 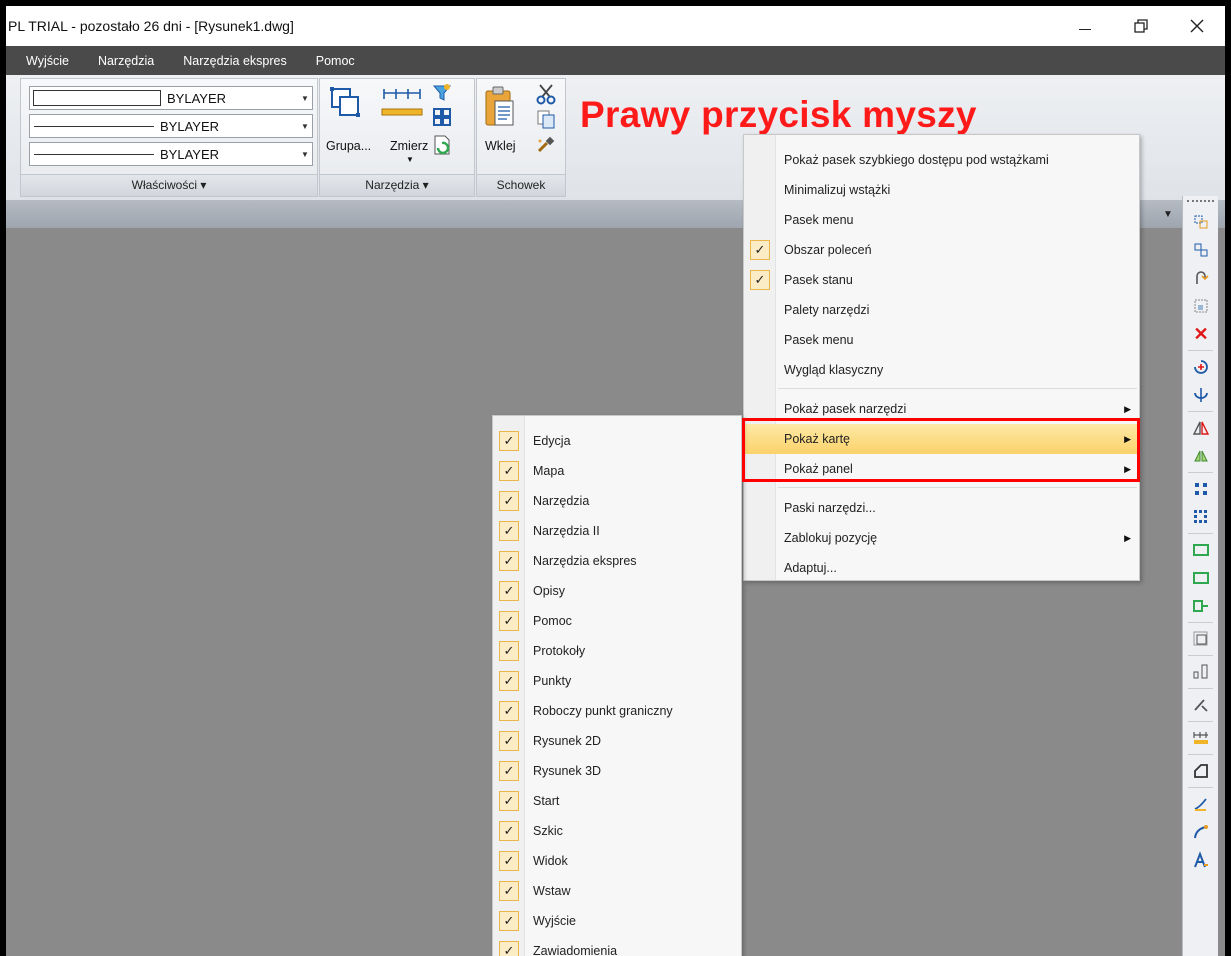 I want to click on tab-toggle-item: ✓ Start, so click(x=617, y=801).